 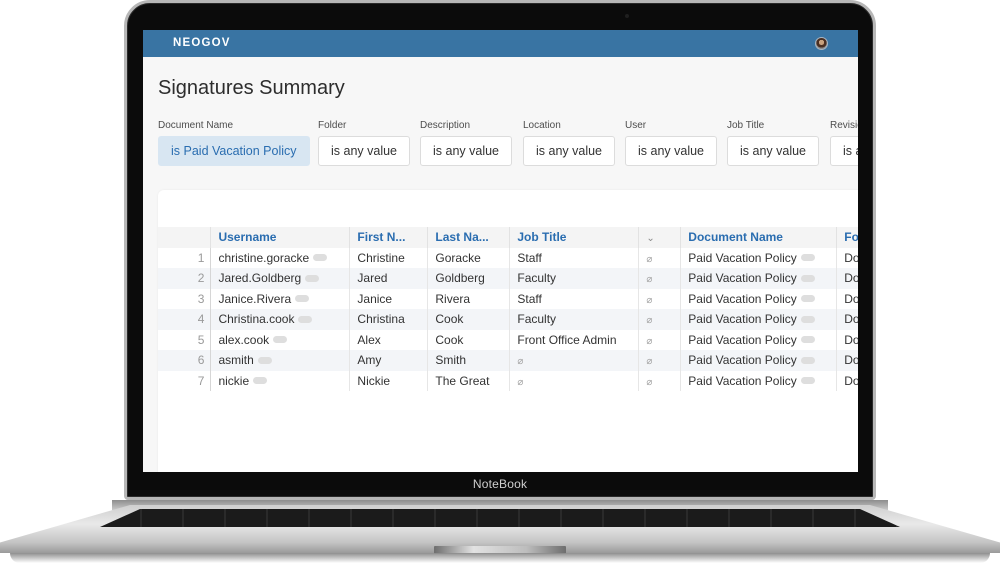 I want to click on filter-value-button: is Paid Vacation Policy, so click(x=234, y=151).